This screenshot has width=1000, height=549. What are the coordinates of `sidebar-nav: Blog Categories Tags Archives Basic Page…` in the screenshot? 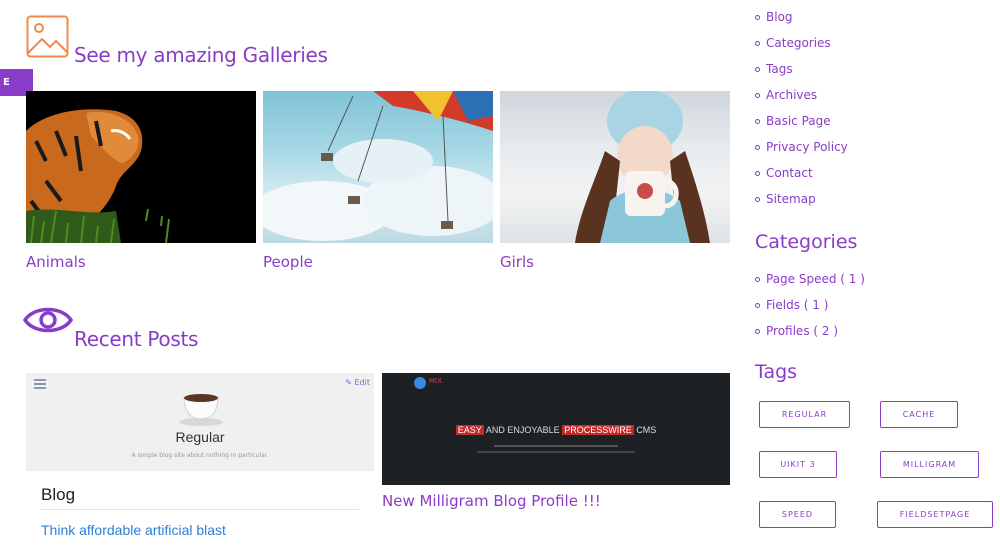 It's located at (801, 108).